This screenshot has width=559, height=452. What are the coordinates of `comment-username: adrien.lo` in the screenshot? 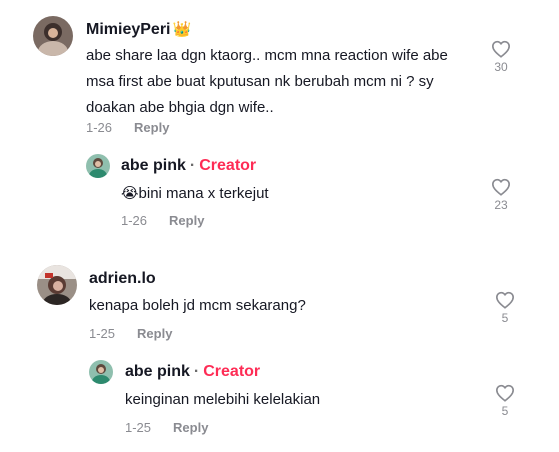 It's located at (122, 279).